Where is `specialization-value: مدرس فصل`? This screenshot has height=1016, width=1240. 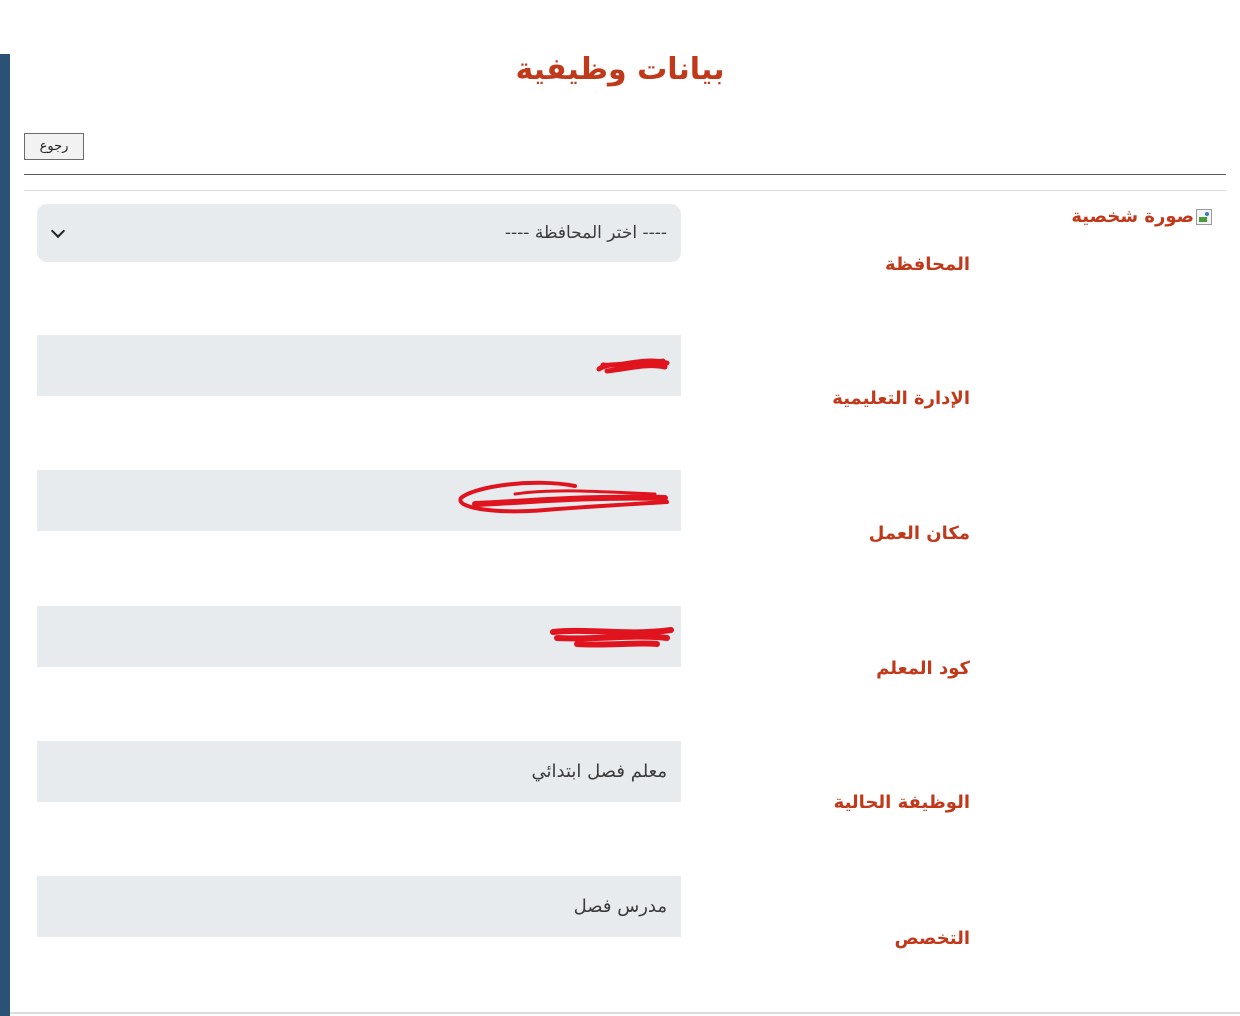 specialization-value: مدرس فصل is located at coordinates (620, 906).